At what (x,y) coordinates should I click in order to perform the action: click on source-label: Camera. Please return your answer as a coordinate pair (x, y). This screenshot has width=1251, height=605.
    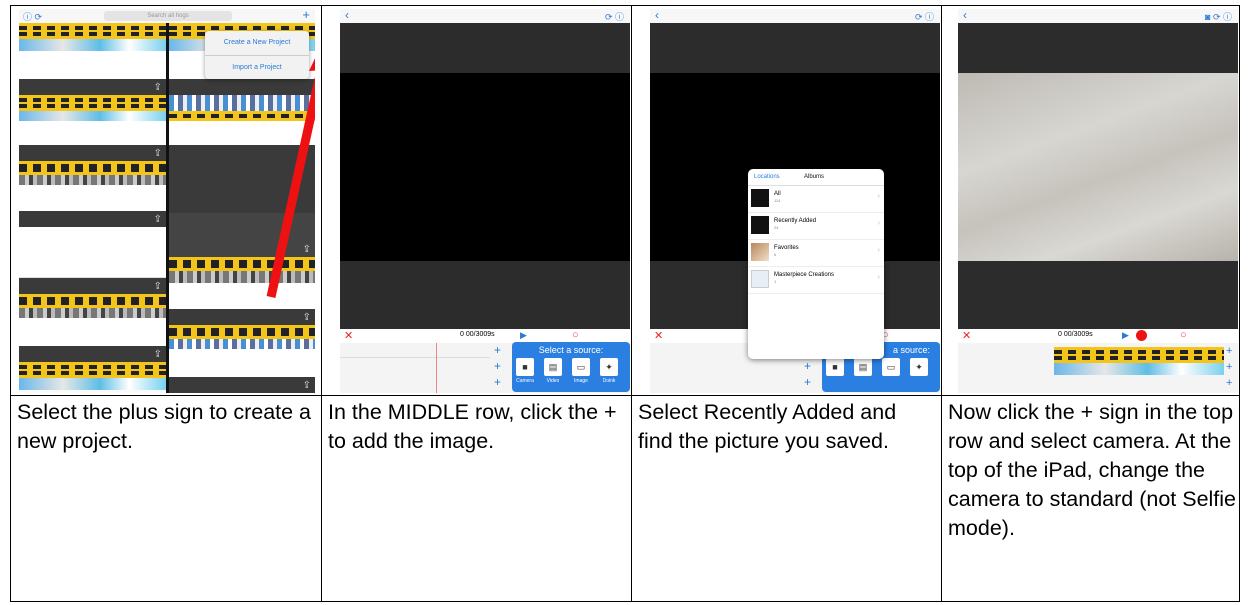
    Looking at the image, I should click on (525, 381).